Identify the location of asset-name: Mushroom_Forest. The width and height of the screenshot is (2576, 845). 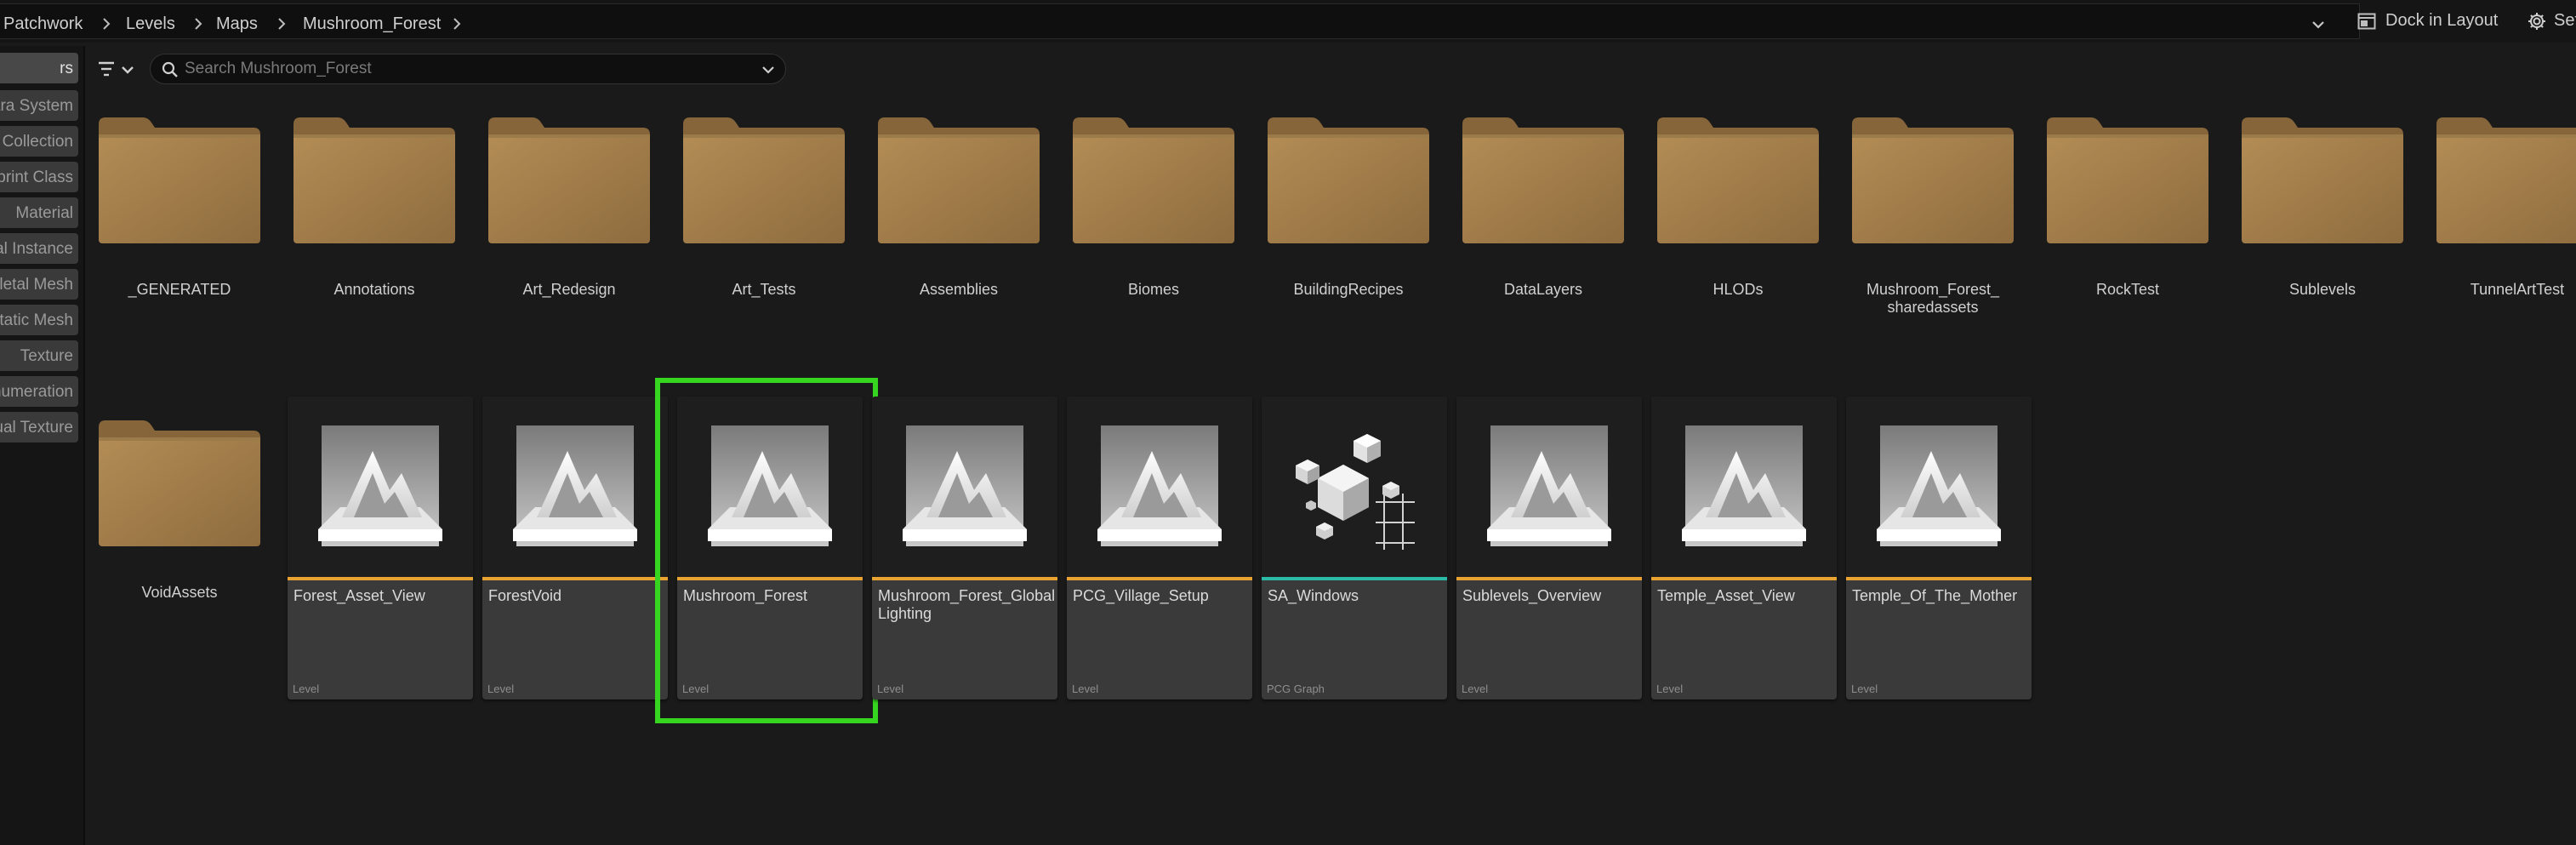
(746, 595).